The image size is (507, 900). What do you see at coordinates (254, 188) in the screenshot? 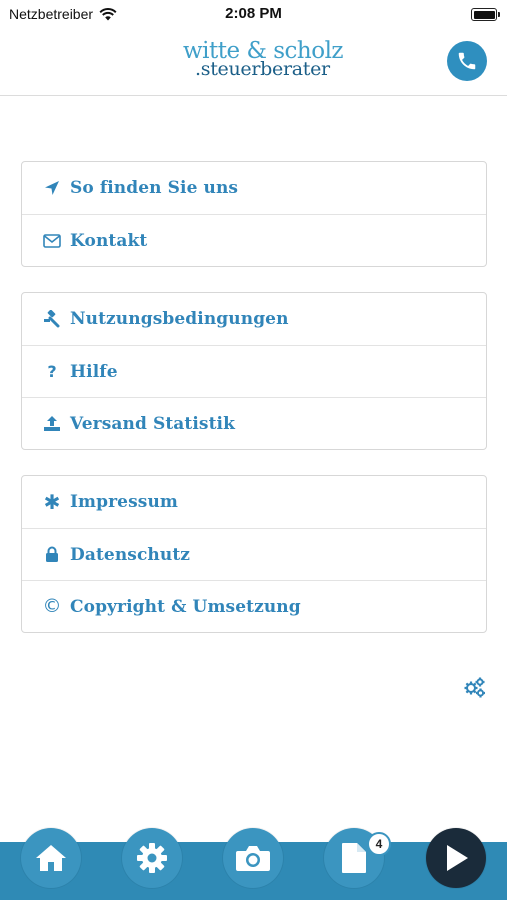
I see `menu-item-directions: So finden Sie uns` at bounding box center [254, 188].